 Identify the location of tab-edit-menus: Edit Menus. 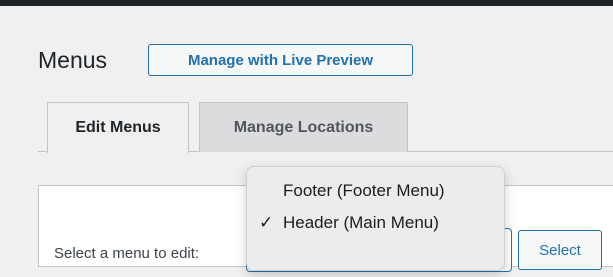
(118, 127).